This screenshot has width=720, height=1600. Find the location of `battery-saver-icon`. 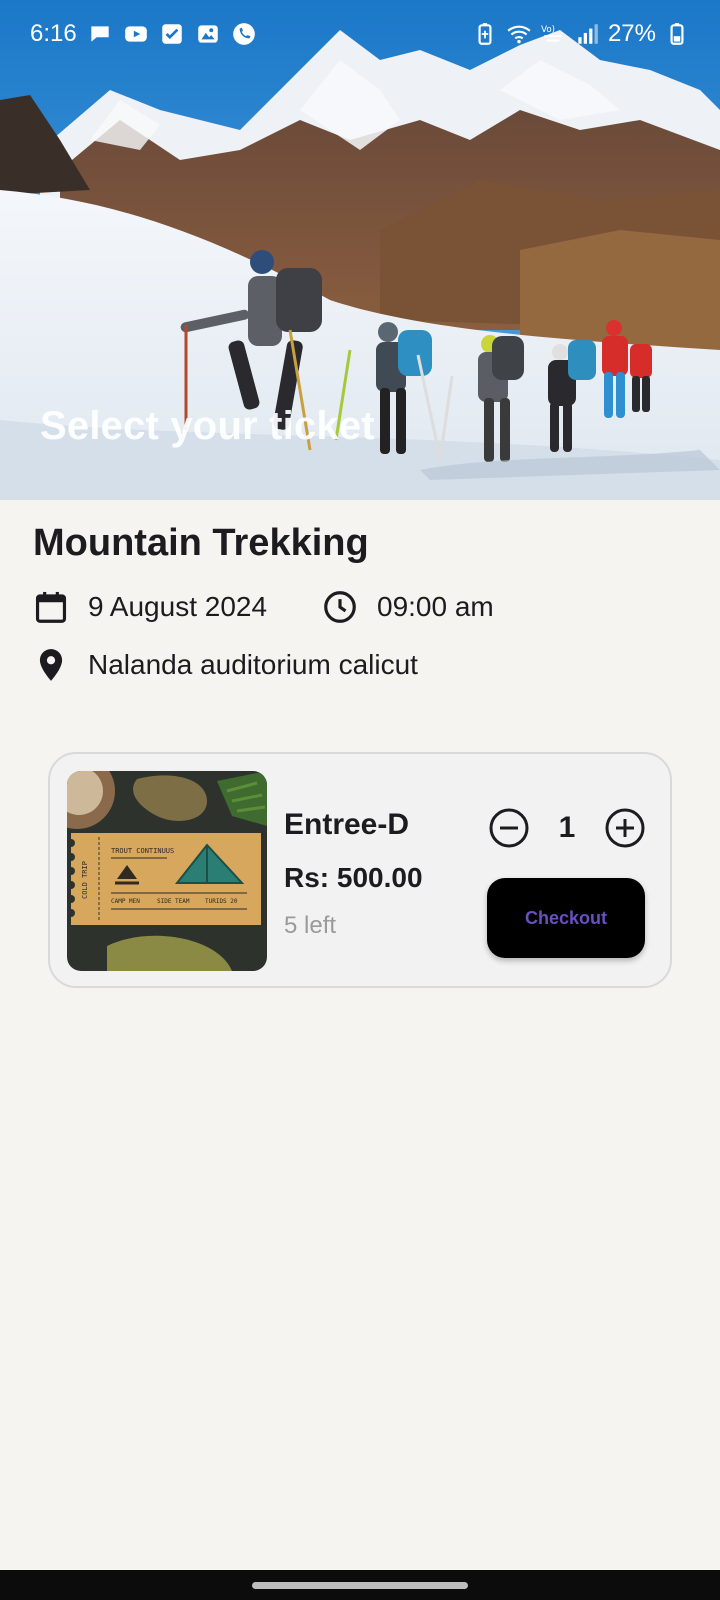

battery-saver-icon is located at coordinates (485, 34).